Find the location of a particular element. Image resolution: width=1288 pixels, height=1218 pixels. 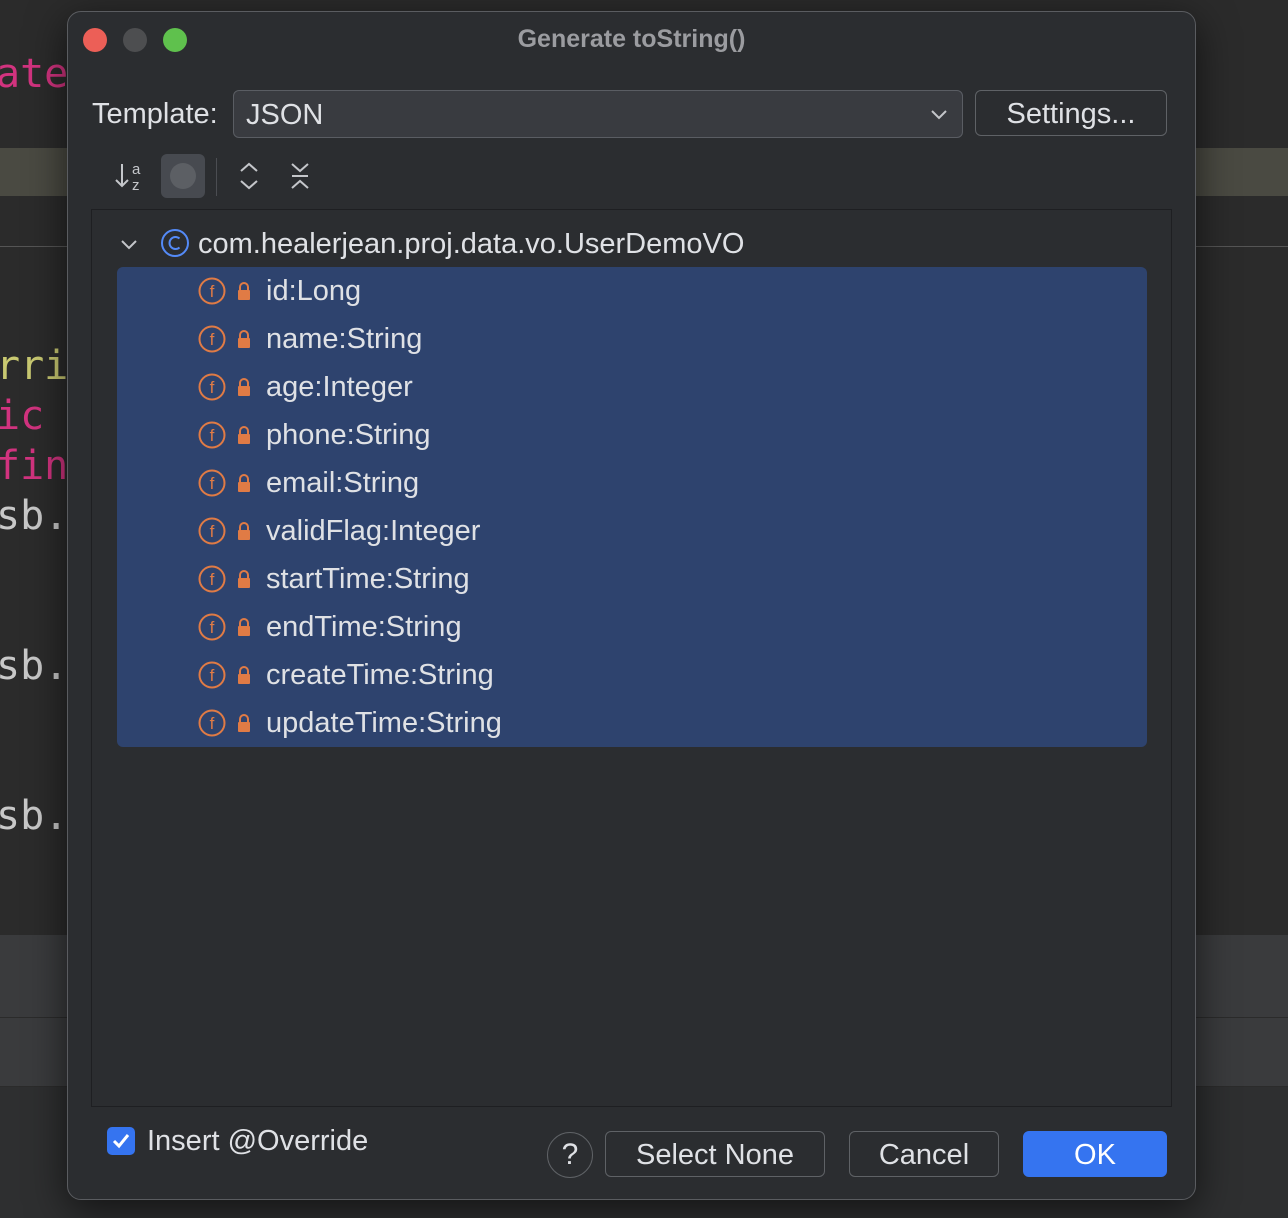

insert-override-checkbox is located at coordinates (121, 1141).